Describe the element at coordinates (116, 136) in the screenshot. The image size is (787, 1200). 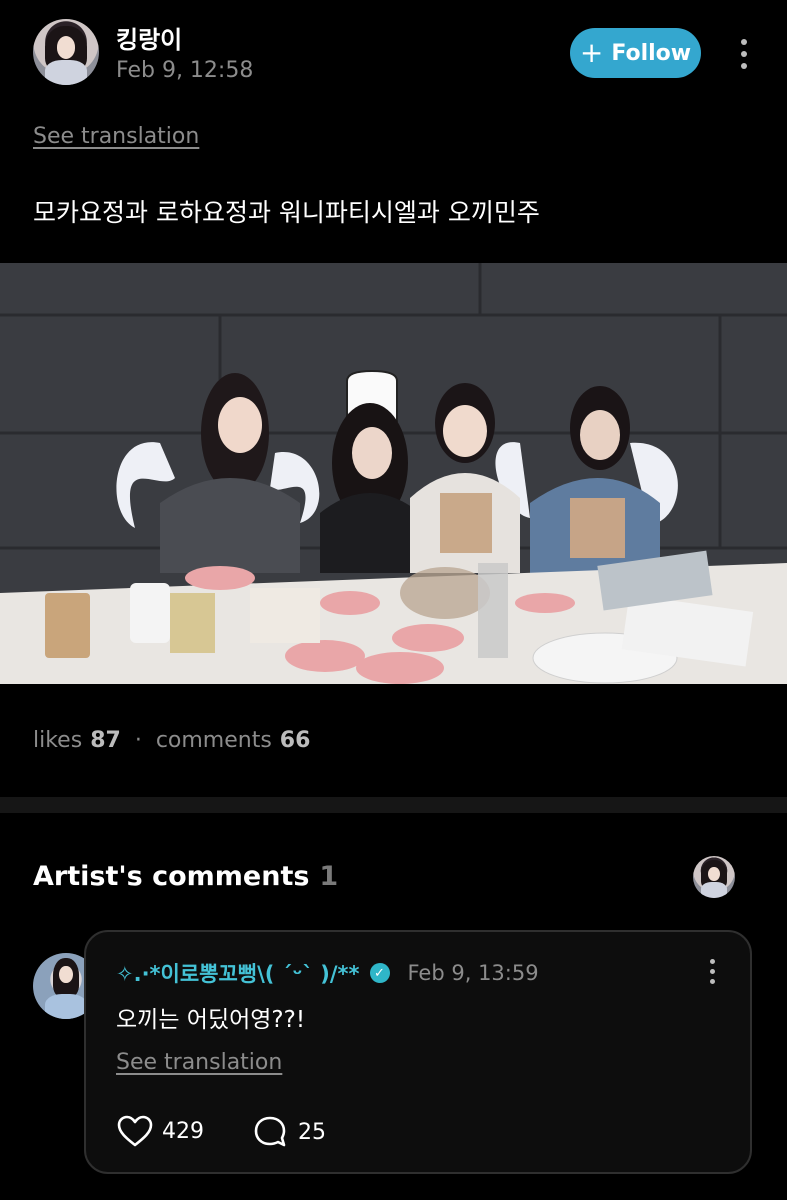
I see `post-see-translation-link: See translation` at that location.